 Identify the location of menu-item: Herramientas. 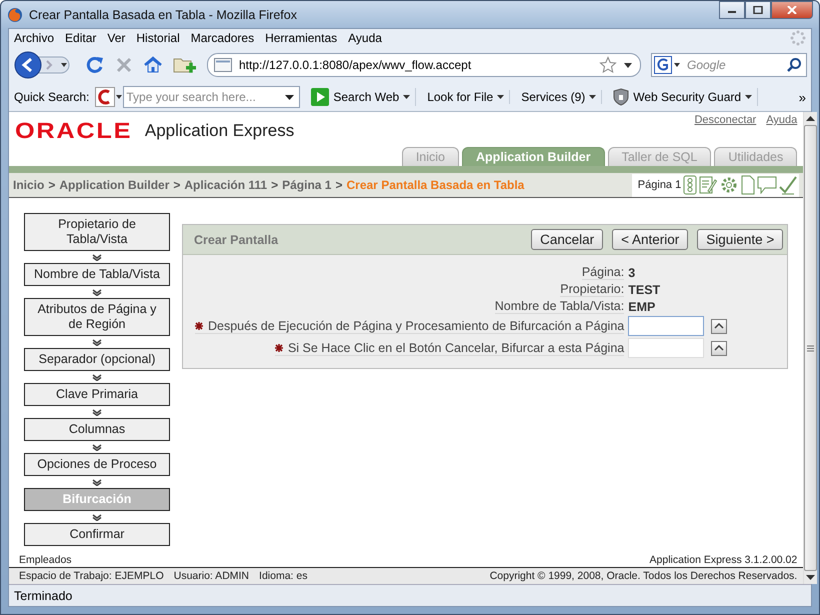
(301, 38).